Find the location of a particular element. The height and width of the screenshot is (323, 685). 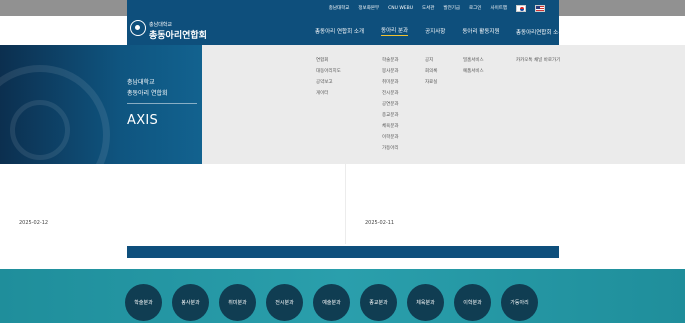

utility-bar-inner: 충남대학교 정보화본부 CNU WEBU 도서관 발전기금 로그인 사이트맵 is located at coordinates (343, 8).